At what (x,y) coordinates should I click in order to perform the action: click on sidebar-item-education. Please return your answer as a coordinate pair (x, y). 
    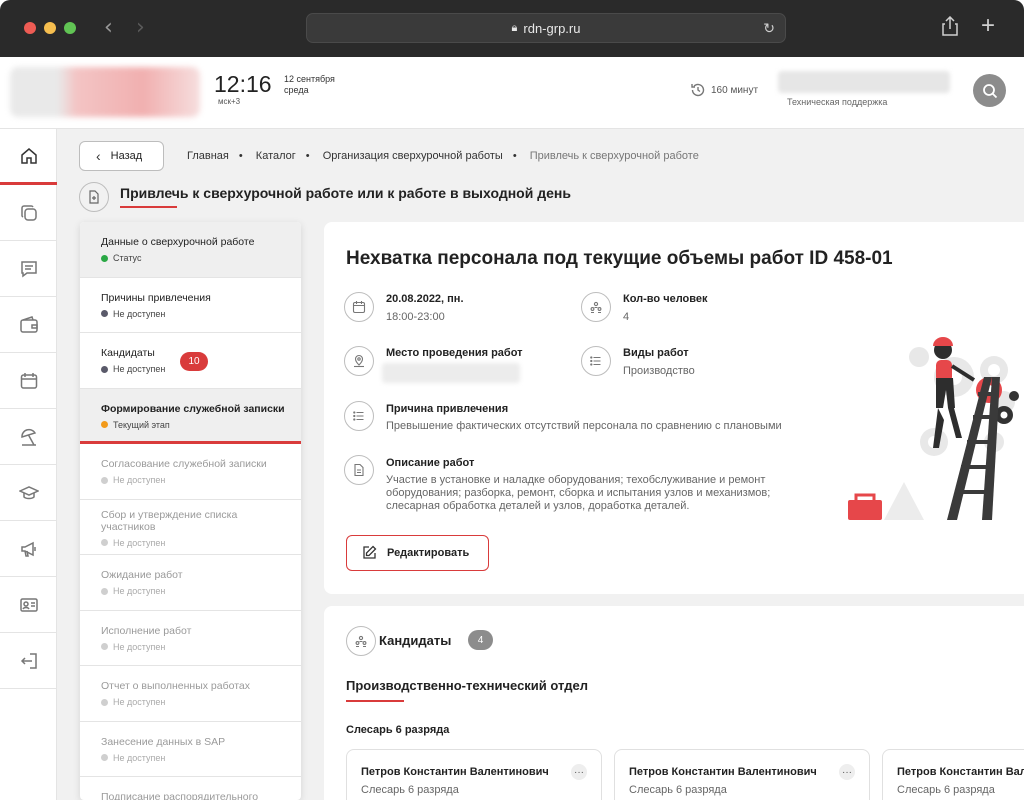
    Looking at the image, I should click on (28, 493).